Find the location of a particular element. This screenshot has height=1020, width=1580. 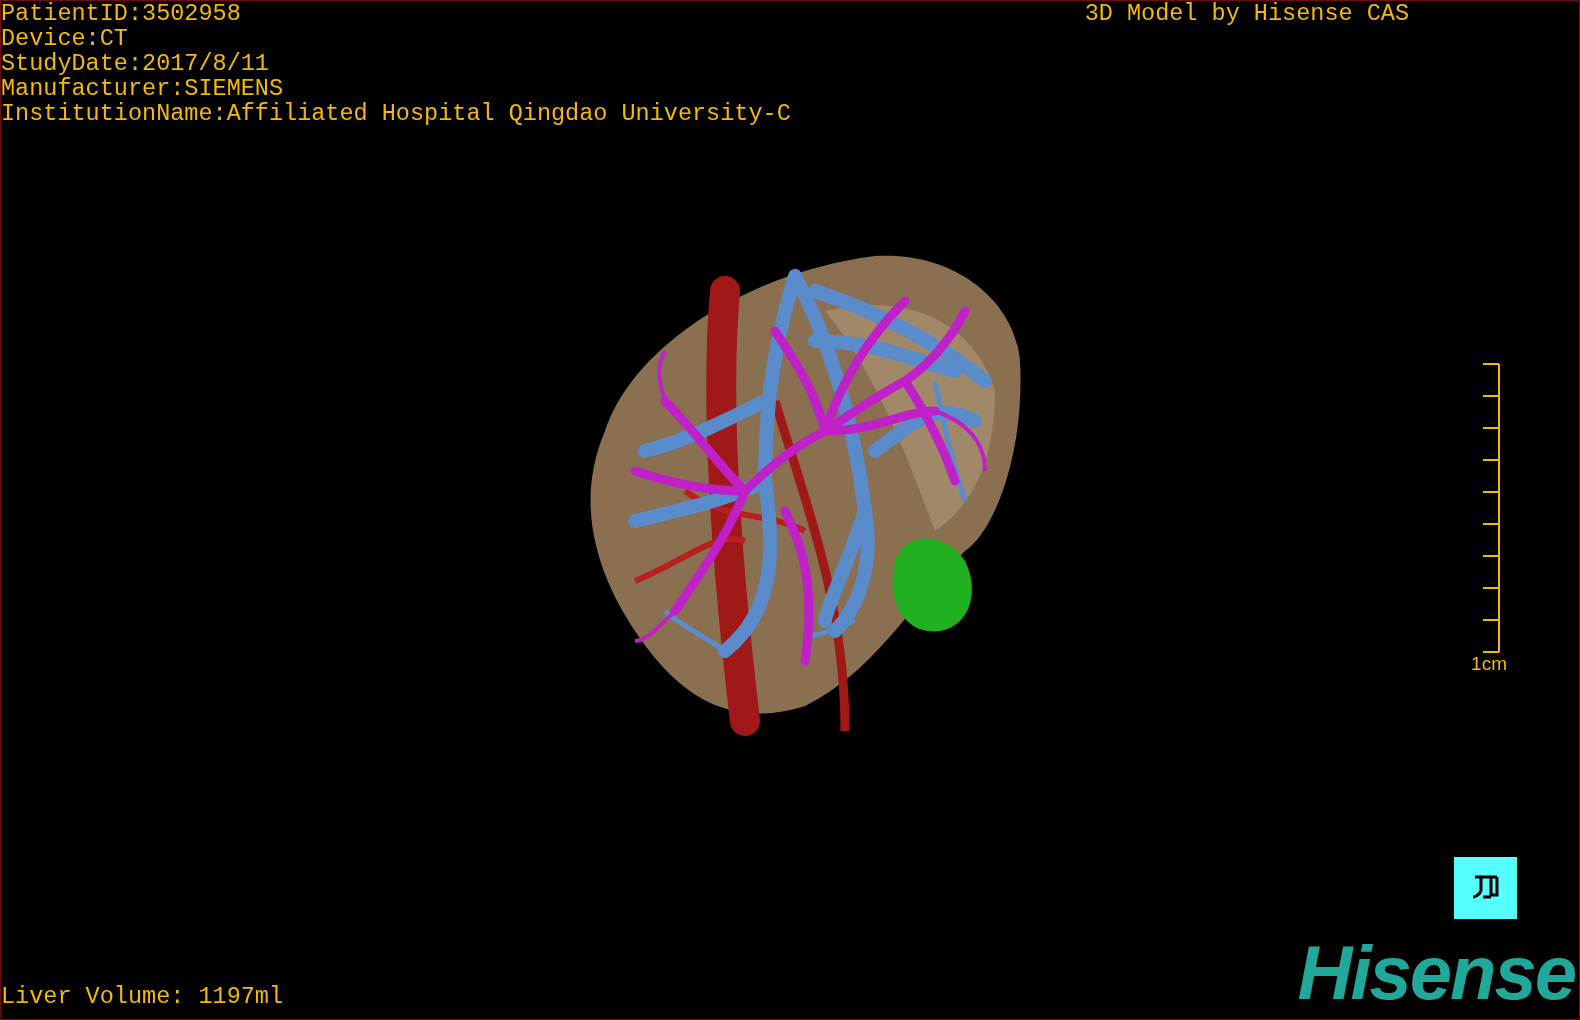

patient-info-line: PatientID:3502958 is located at coordinates (121, 13).